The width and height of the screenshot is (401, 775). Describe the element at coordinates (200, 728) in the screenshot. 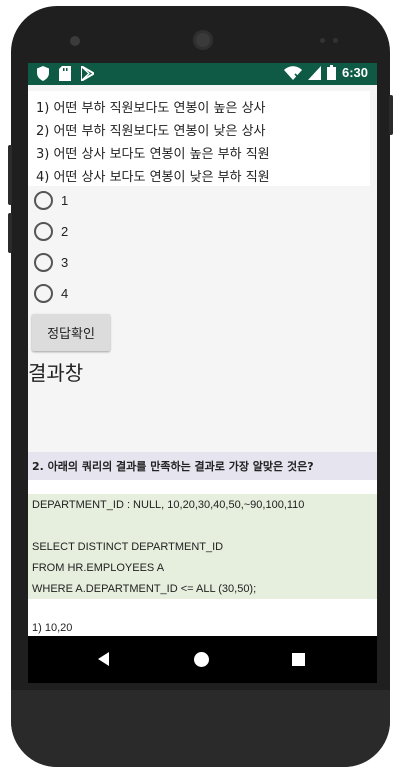

I see `phone-chin` at that location.